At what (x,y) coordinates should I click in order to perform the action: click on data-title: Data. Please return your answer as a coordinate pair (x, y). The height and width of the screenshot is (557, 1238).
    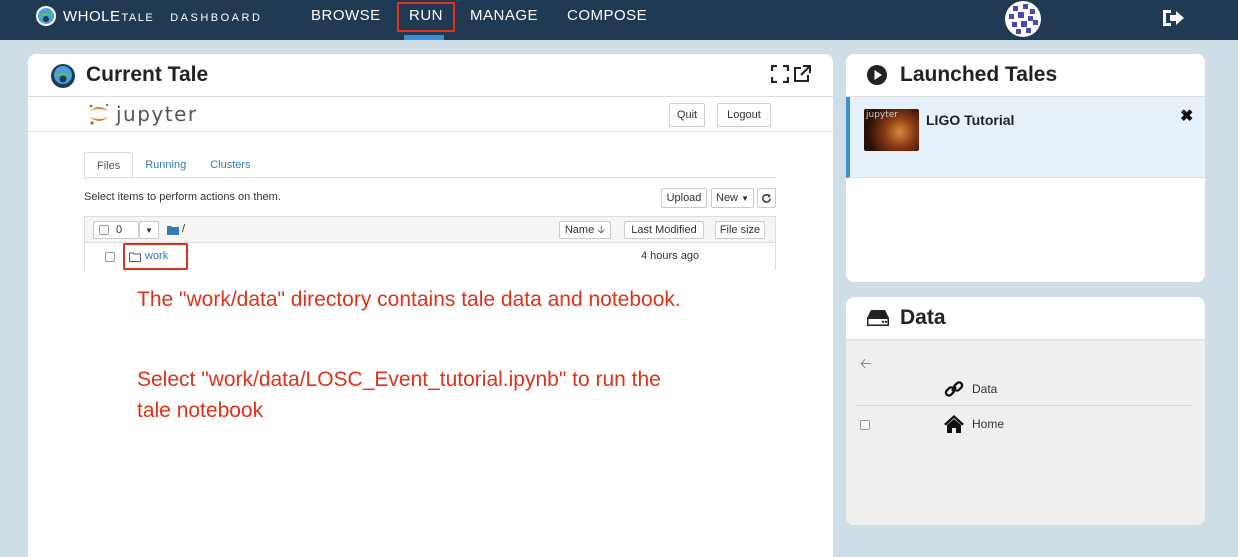
    Looking at the image, I should click on (923, 317).